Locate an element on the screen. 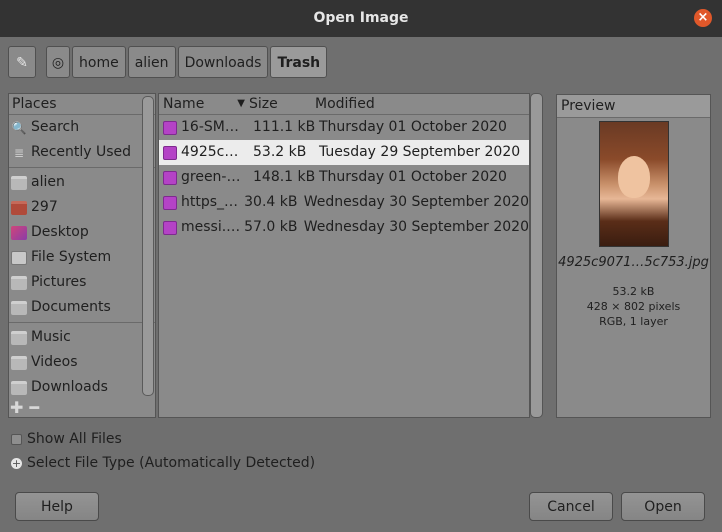 The image size is (722, 532). column-name-label: Name is located at coordinates (184, 104).